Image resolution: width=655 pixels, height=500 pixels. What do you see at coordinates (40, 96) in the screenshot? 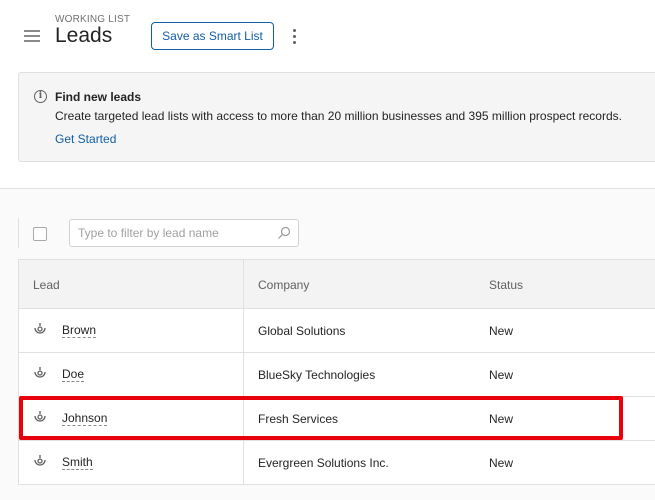
I see `info-icon: i` at bounding box center [40, 96].